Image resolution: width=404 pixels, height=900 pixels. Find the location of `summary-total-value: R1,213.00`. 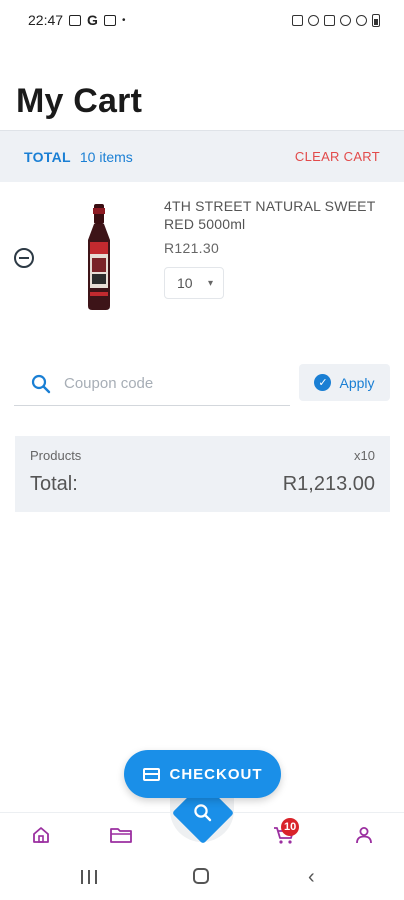

summary-total-value: R1,213.00 is located at coordinates (328, 484).